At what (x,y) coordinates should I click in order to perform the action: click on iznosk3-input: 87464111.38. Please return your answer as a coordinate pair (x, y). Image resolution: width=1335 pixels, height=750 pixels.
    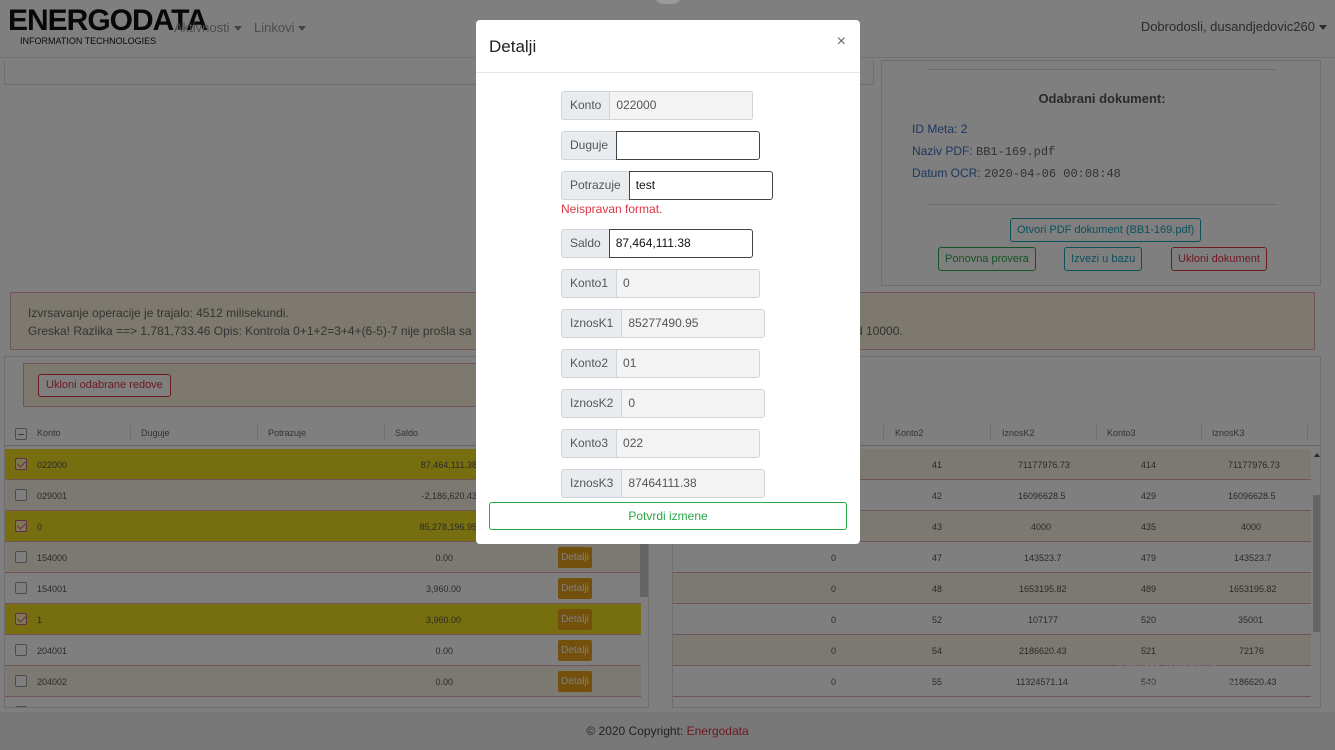
    Looking at the image, I should click on (693, 483).